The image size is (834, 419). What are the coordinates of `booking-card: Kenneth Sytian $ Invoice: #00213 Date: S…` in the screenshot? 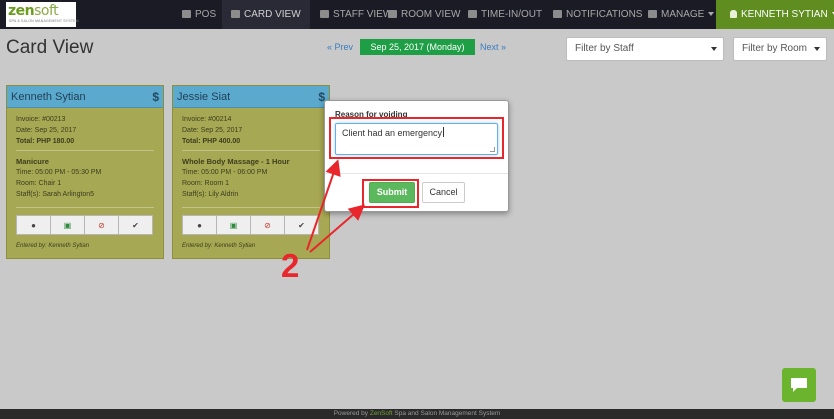 It's located at (85, 172).